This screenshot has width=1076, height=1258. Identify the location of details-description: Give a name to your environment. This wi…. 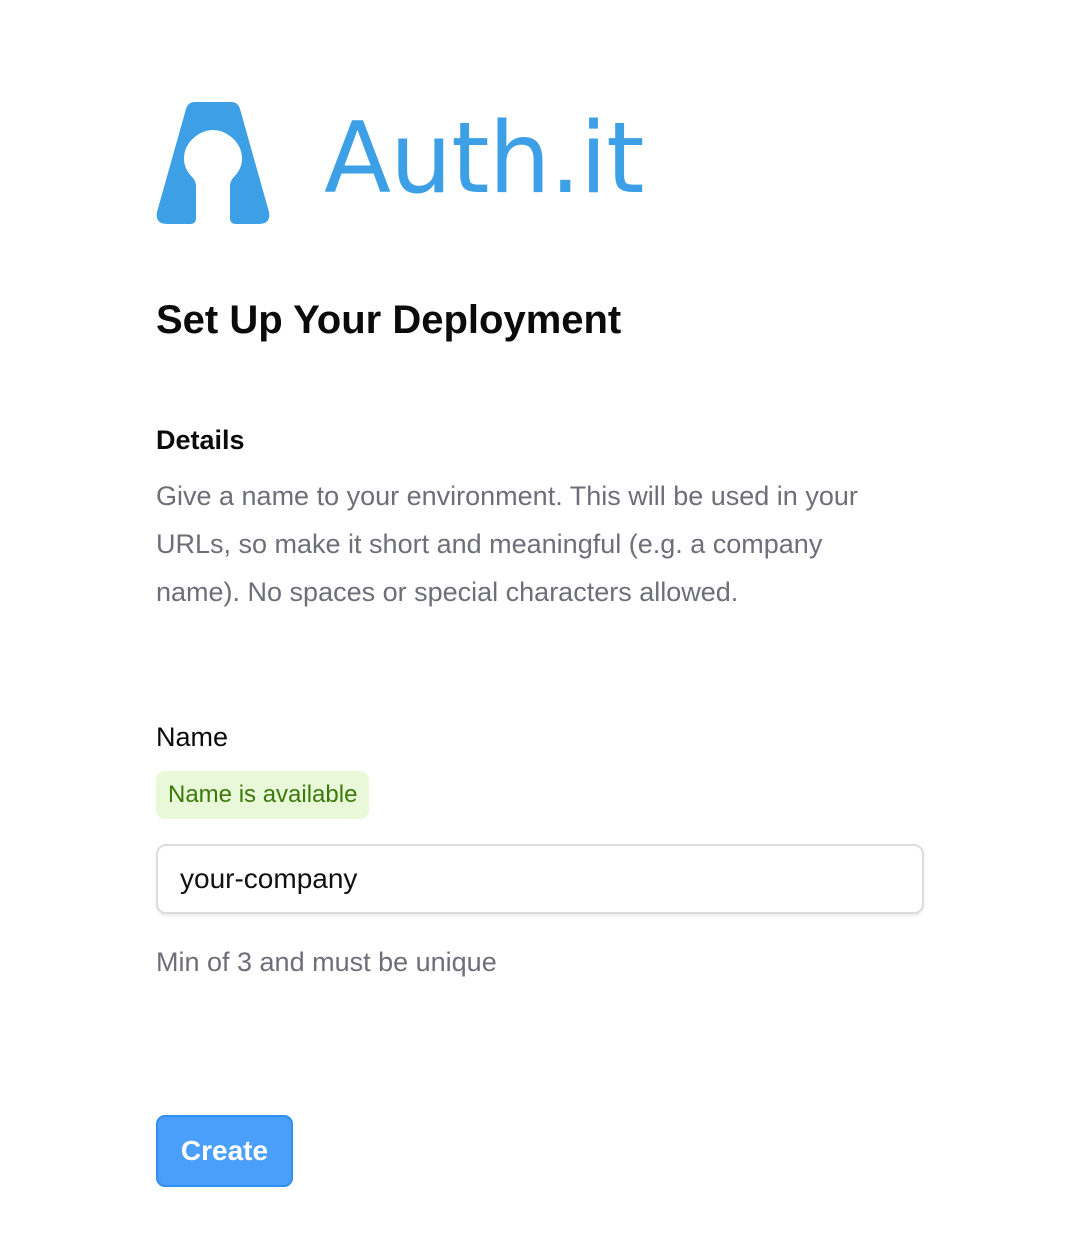
(507, 544).